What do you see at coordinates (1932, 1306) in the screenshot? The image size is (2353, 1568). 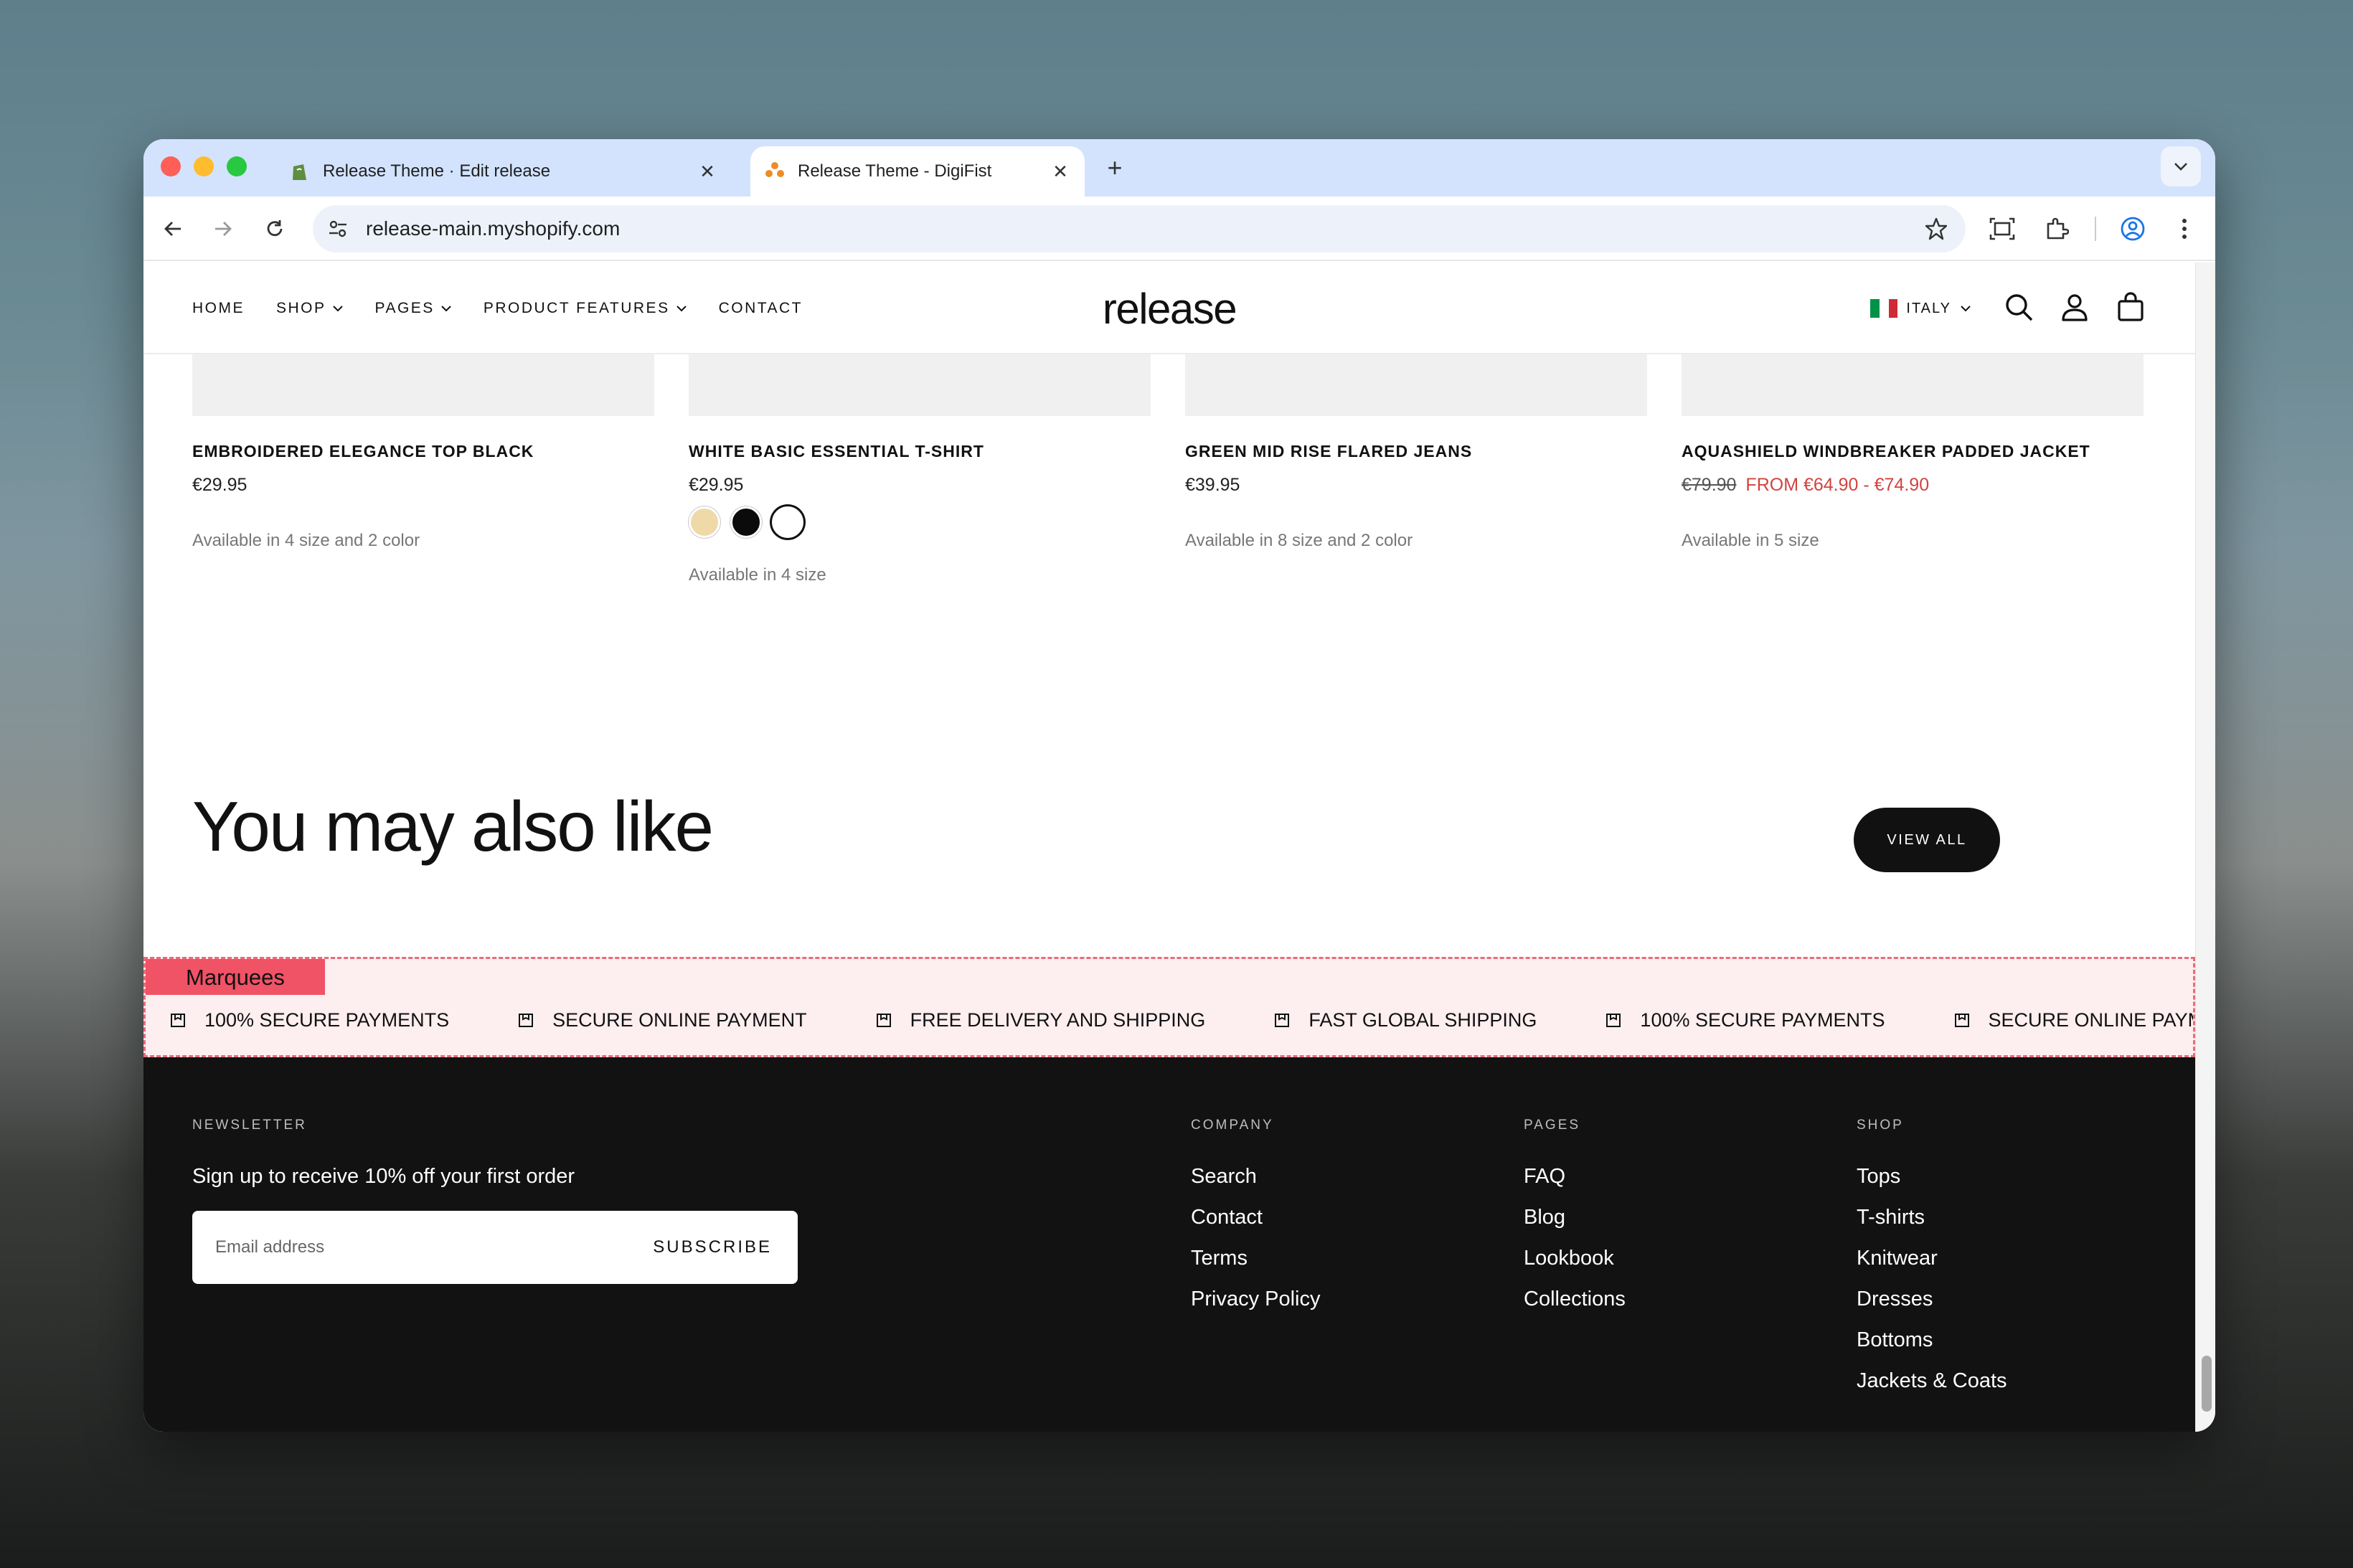 I see `footer-link: Dresses` at bounding box center [1932, 1306].